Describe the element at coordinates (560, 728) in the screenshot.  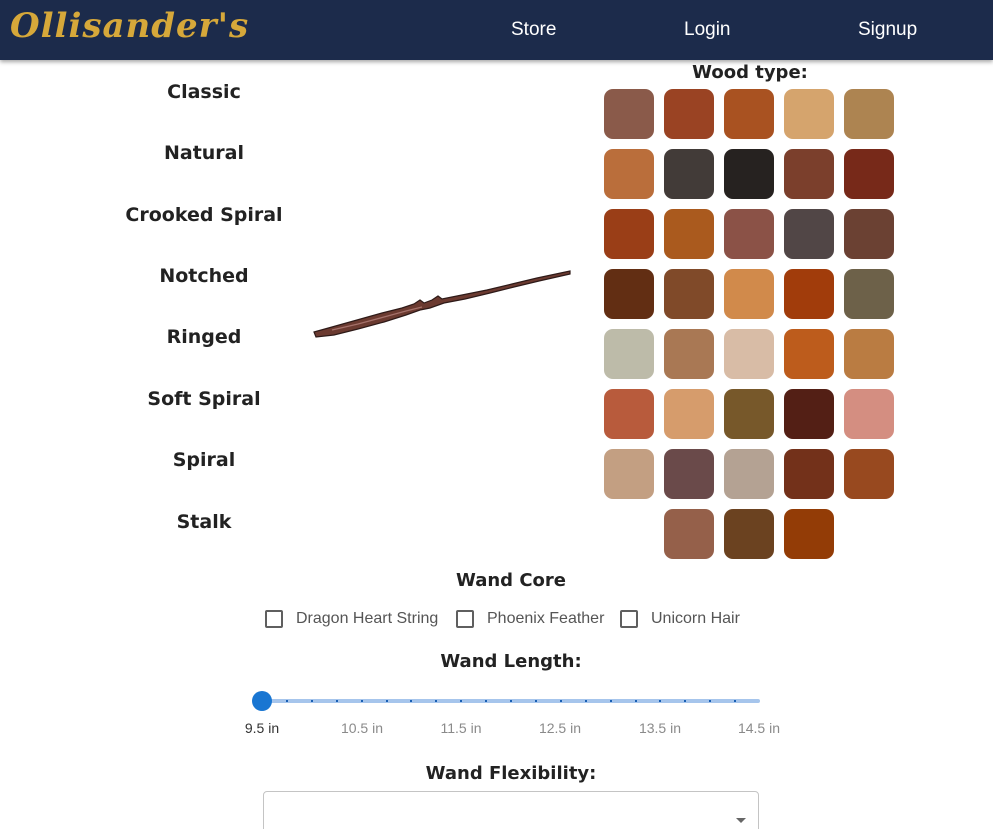
I see `length-mark-label: 12.5 in` at that location.